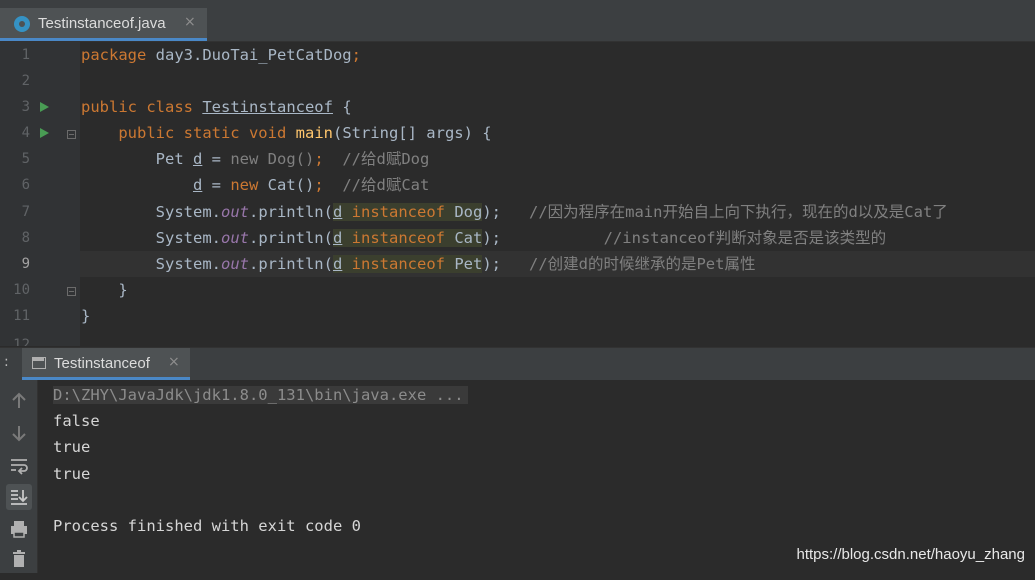 This screenshot has height=580, width=1035. Describe the element at coordinates (249, 55) in the screenshot. I see `package-name: day3.DuoTai_PetCatDog` at that location.